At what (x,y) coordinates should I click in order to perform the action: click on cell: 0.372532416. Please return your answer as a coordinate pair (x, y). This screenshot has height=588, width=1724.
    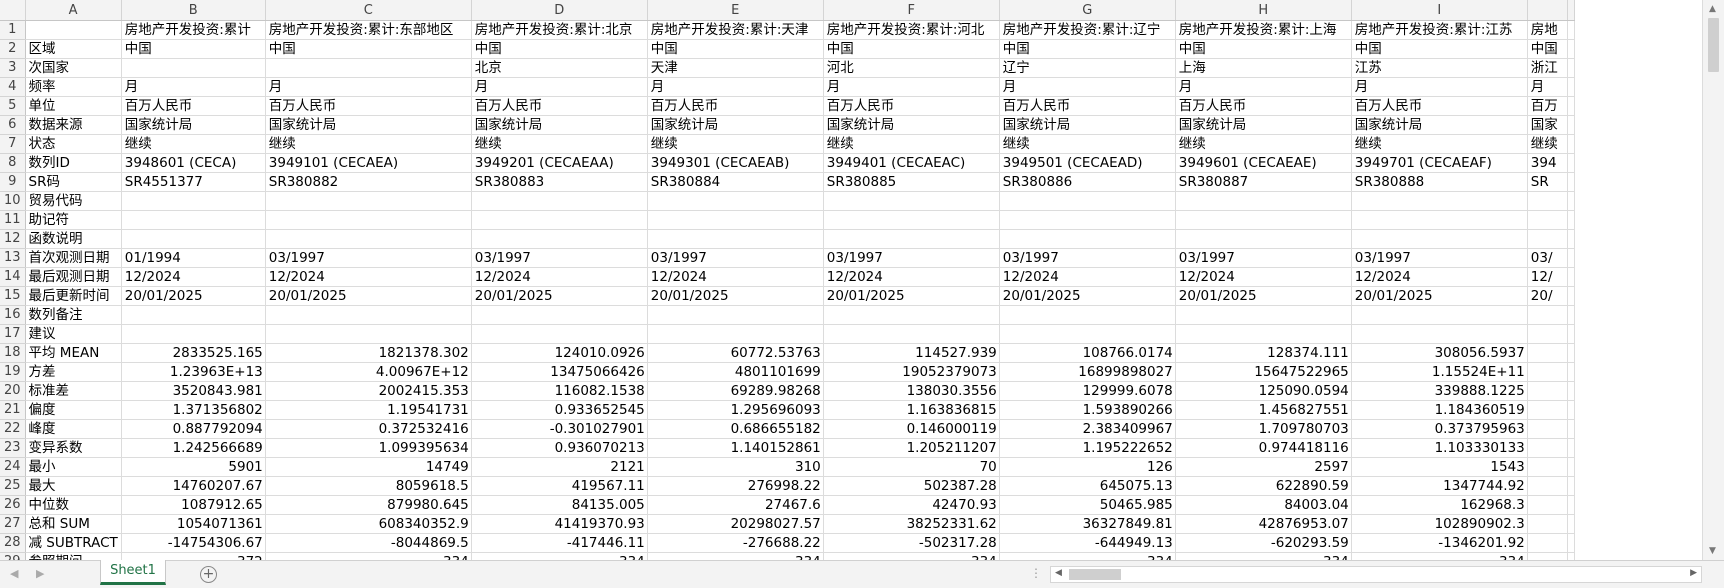
    Looking at the image, I should click on (368, 429).